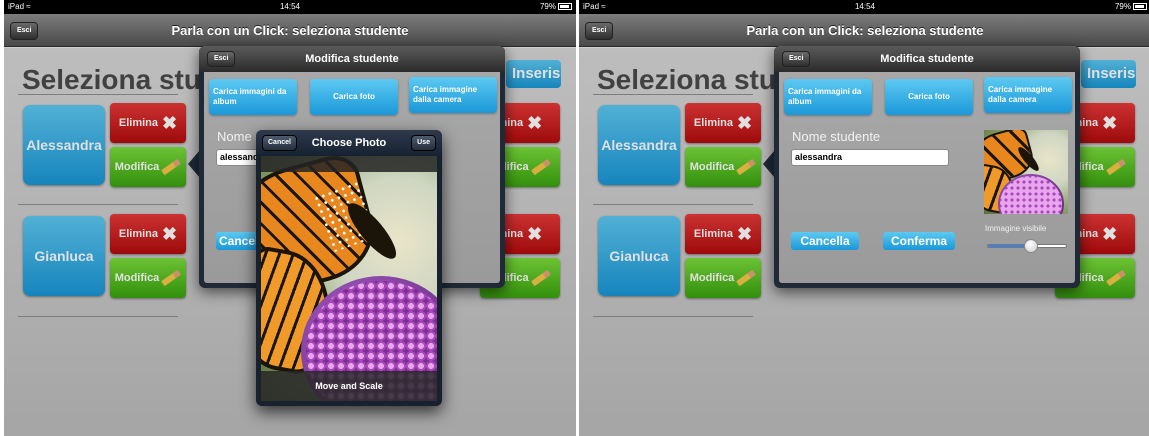  Describe the element at coordinates (279, 143) in the screenshot. I see `chooser-cancel-button: Cancel` at that location.